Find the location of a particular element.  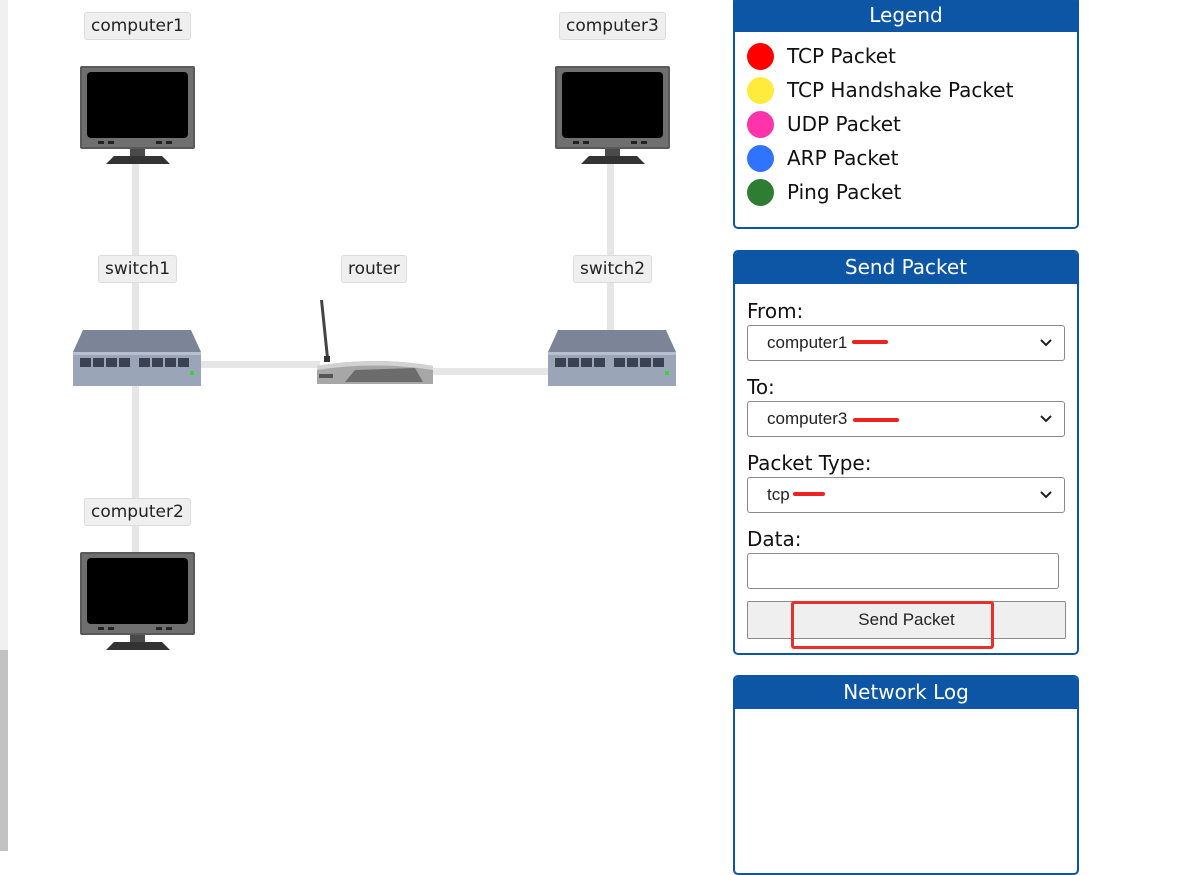

legend-title: Legend is located at coordinates (906, 16).